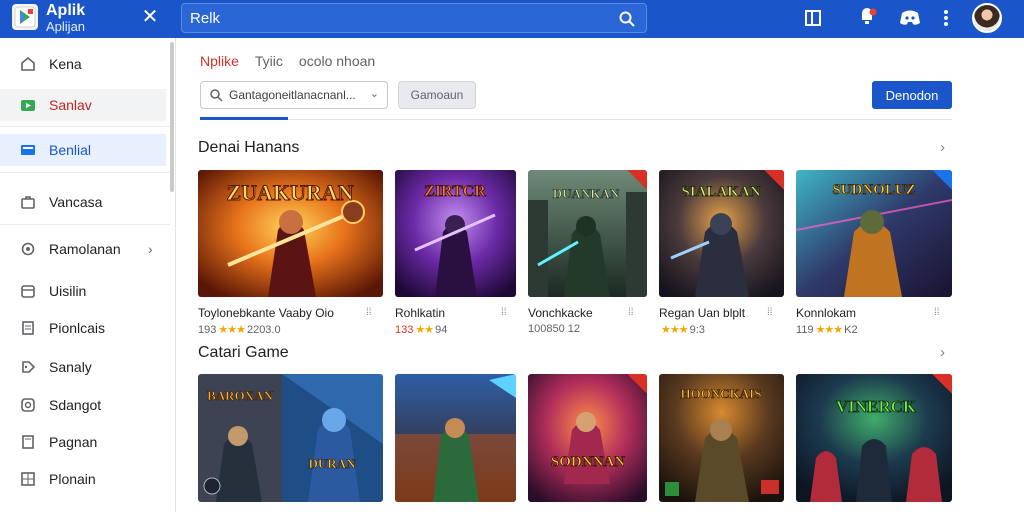  What do you see at coordinates (912, 95) in the screenshot?
I see `primary-action-button: Denodon` at bounding box center [912, 95].